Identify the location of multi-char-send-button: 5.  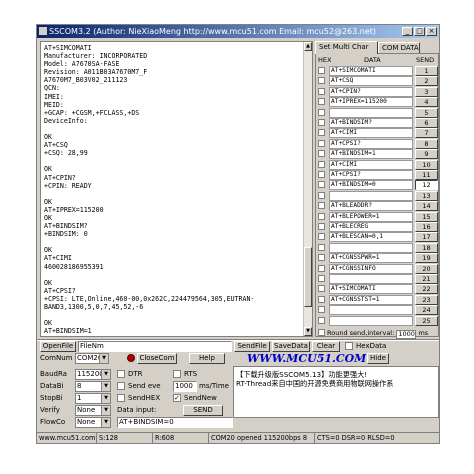
(426, 112).